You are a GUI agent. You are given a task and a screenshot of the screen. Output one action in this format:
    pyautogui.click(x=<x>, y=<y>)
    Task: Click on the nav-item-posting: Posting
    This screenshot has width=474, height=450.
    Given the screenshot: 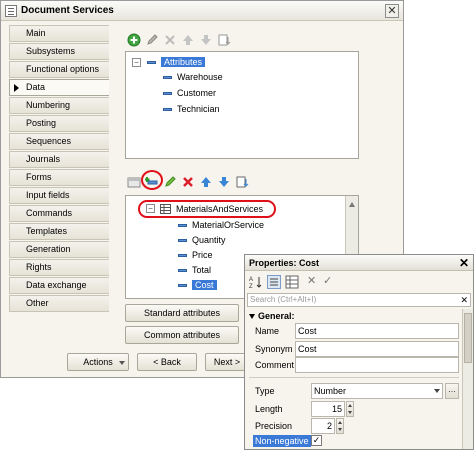 What is the action you would take?
    pyautogui.click(x=59, y=123)
    